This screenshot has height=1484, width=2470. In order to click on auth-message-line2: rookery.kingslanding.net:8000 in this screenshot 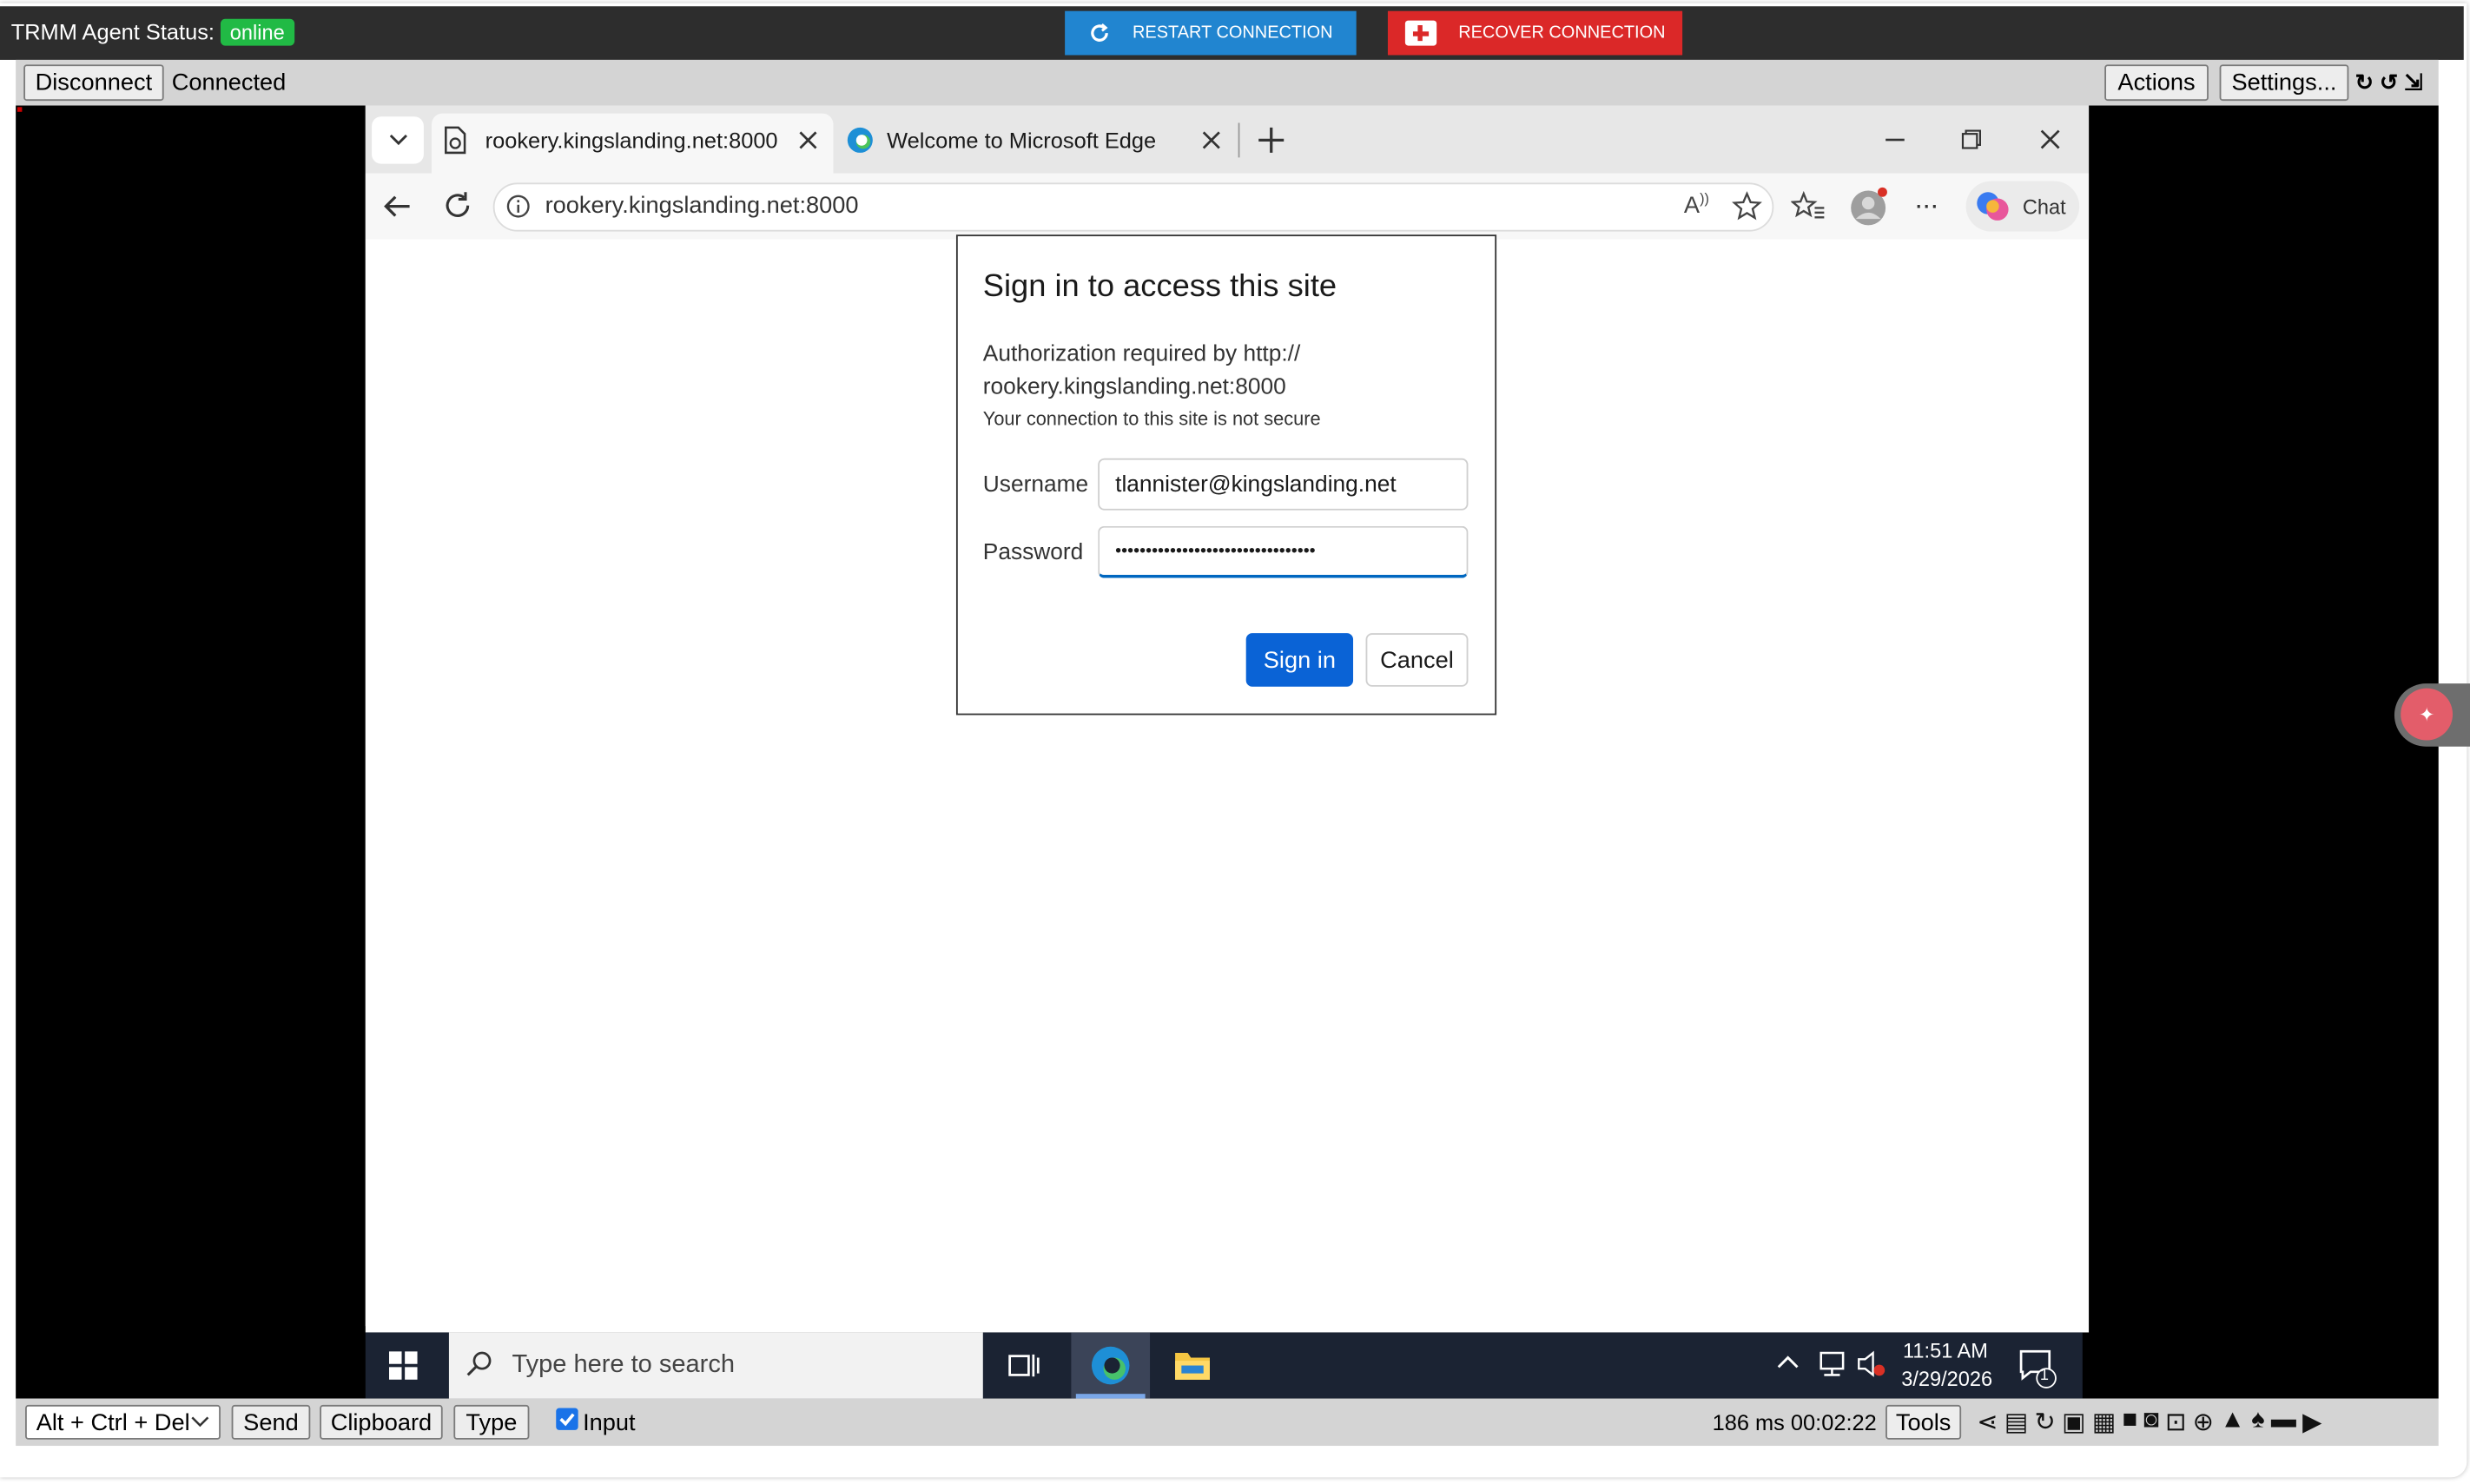, I will do `click(1134, 387)`.